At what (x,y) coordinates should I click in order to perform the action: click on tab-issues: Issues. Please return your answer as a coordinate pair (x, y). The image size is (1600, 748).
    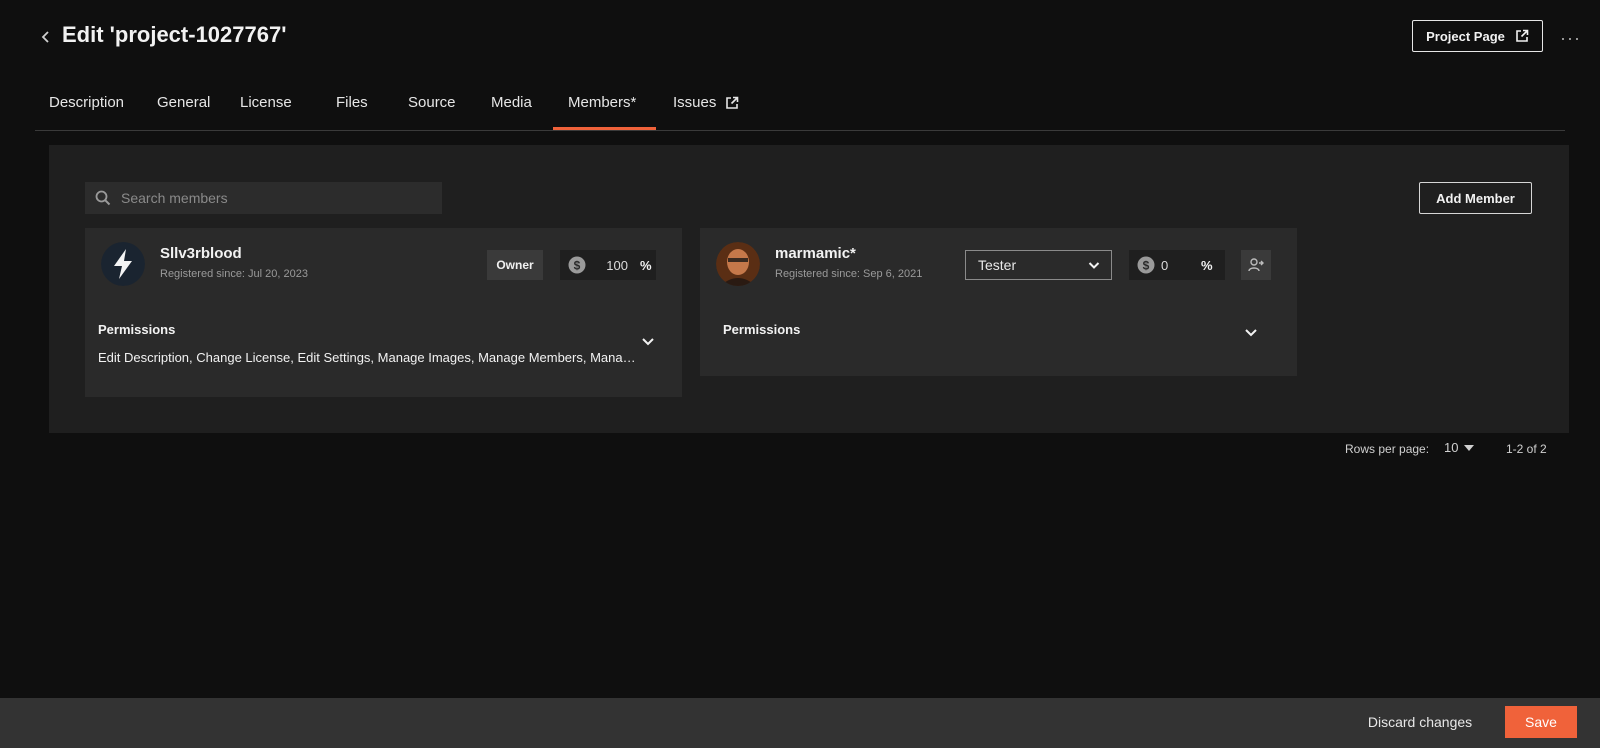
    Looking at the image, I should click on (706, 102).